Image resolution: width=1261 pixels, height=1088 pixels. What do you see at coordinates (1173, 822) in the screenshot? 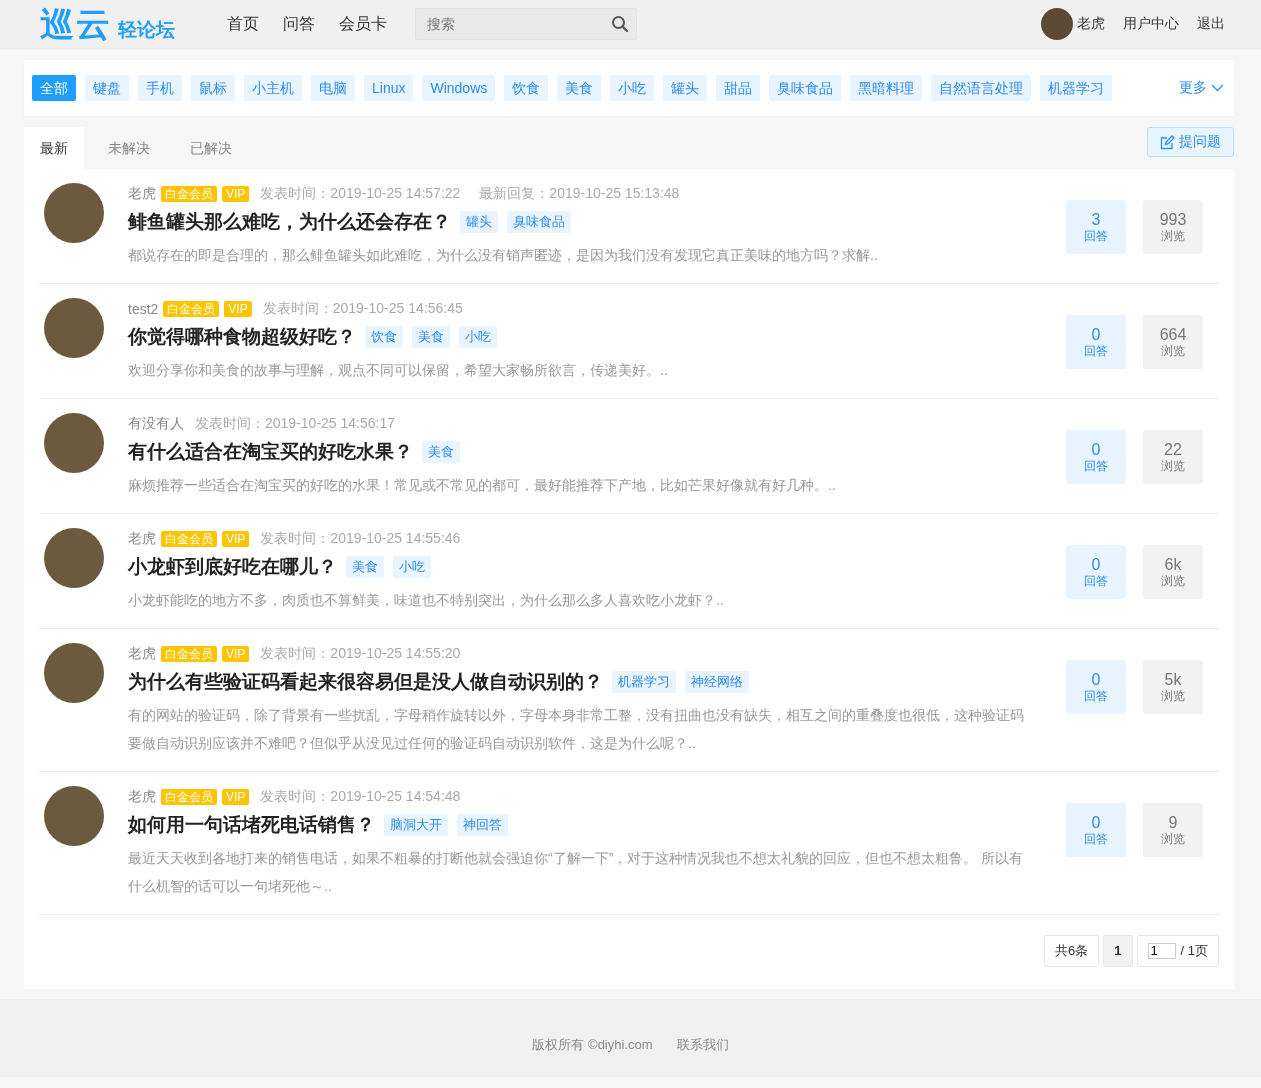
I see `count-number: 9` at bounding box center [1173, 822].